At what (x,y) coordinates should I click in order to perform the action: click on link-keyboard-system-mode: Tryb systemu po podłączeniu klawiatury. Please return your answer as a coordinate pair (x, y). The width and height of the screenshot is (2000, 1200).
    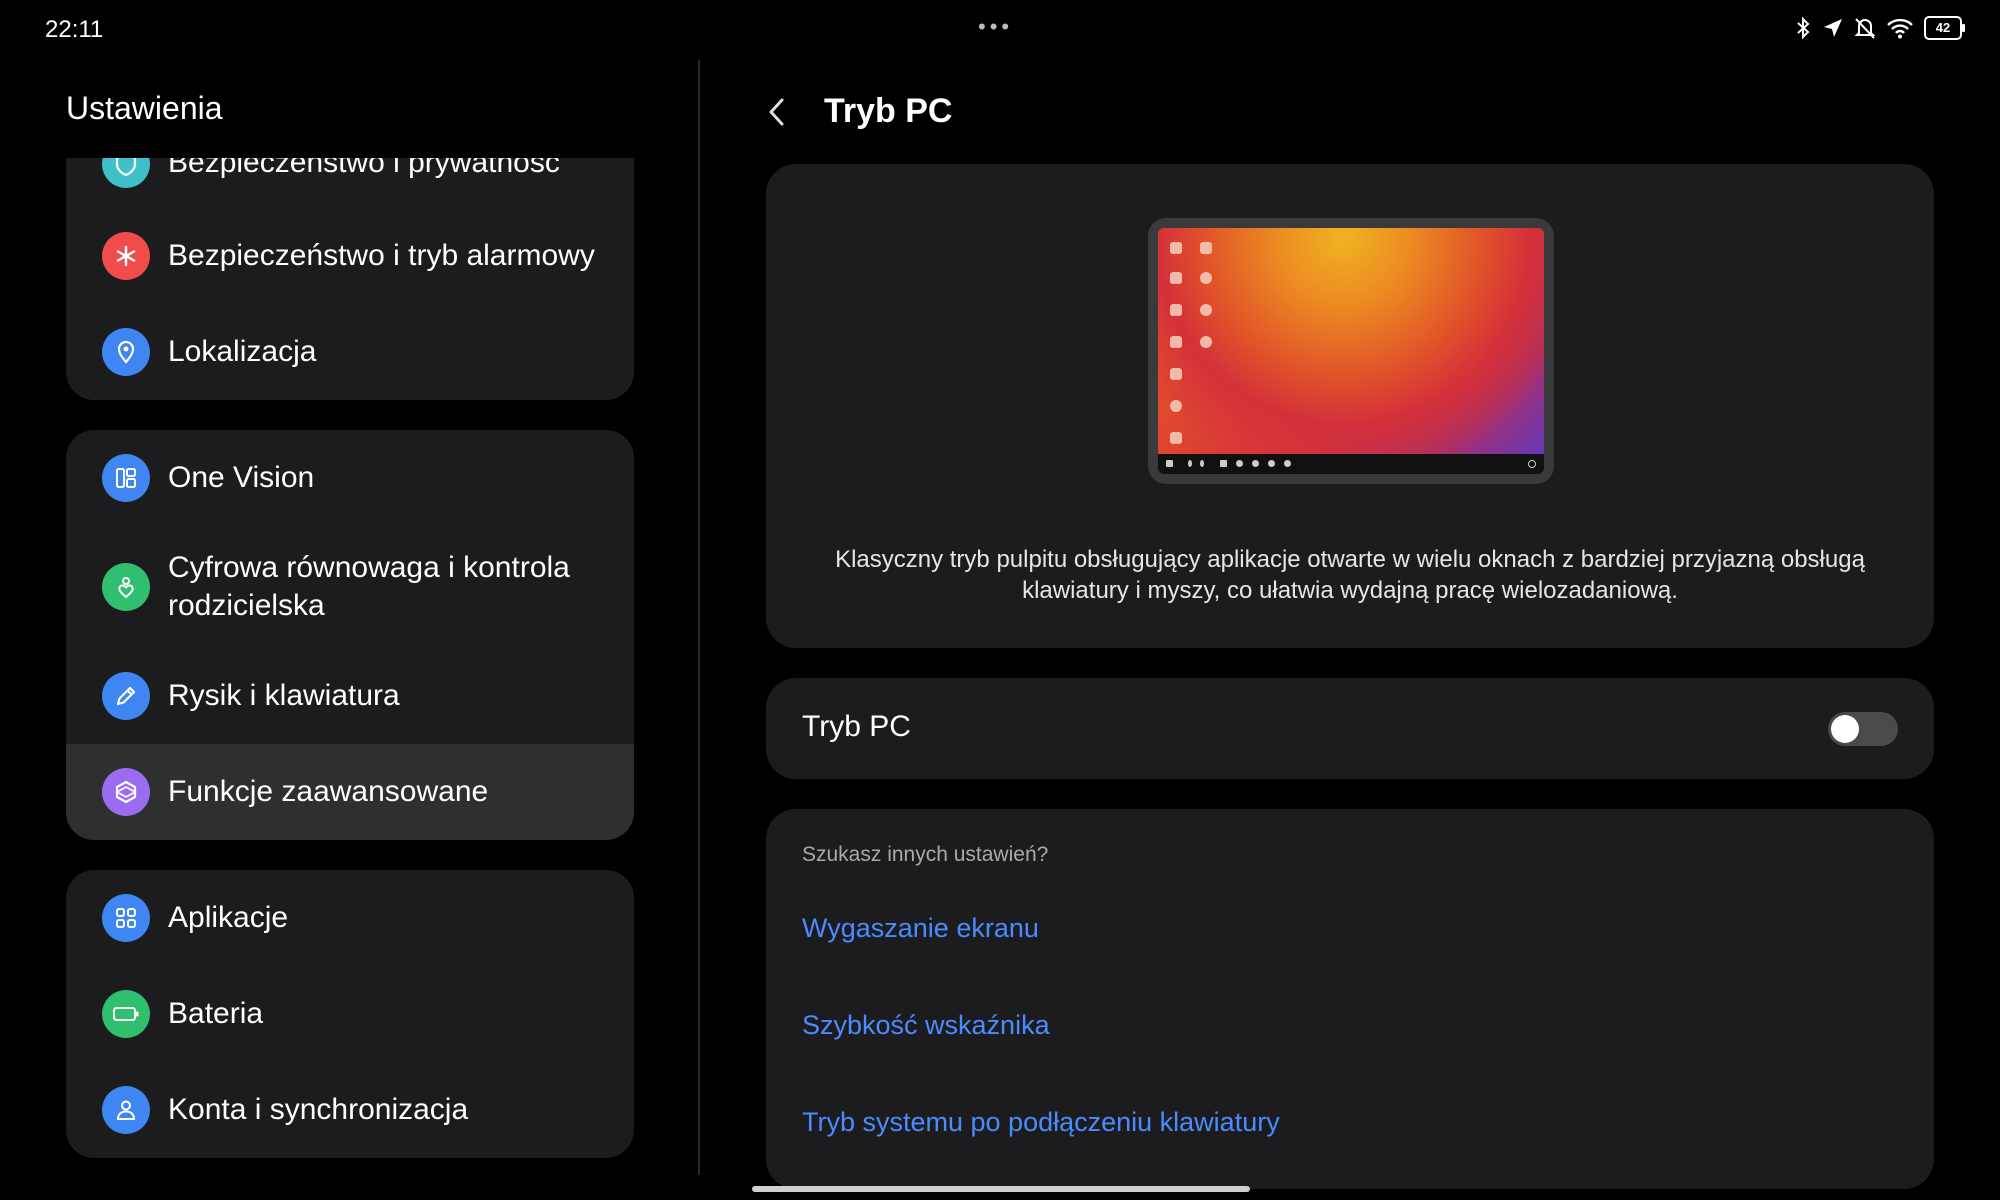
    Looking at the image, I should click on (1041, 1122).